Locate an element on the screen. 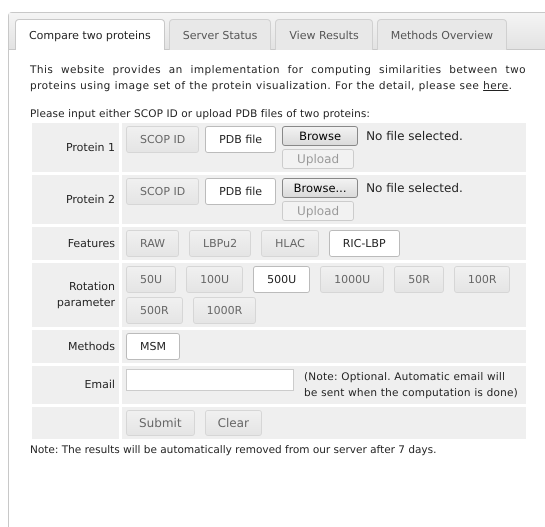 The image size is (545, 527). option-button: 100U is located at coordinates (215, 279).